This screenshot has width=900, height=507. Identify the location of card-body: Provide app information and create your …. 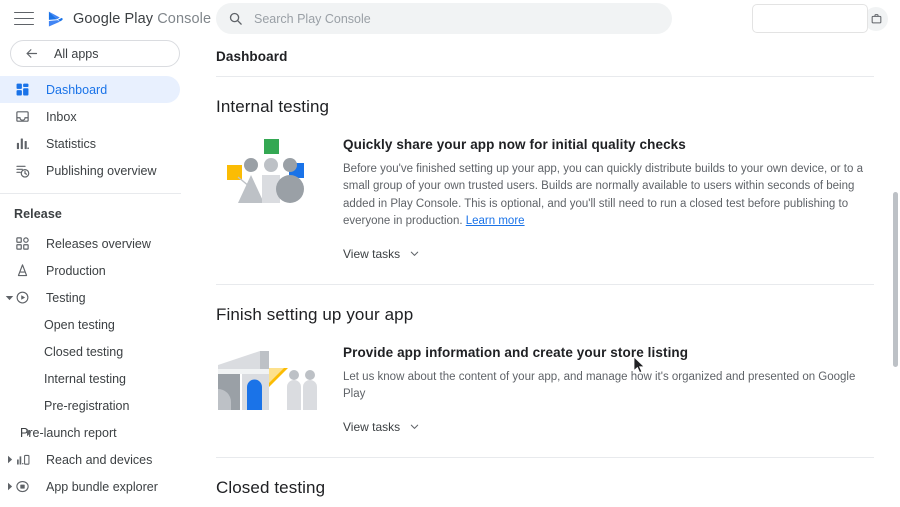
(597, 390).